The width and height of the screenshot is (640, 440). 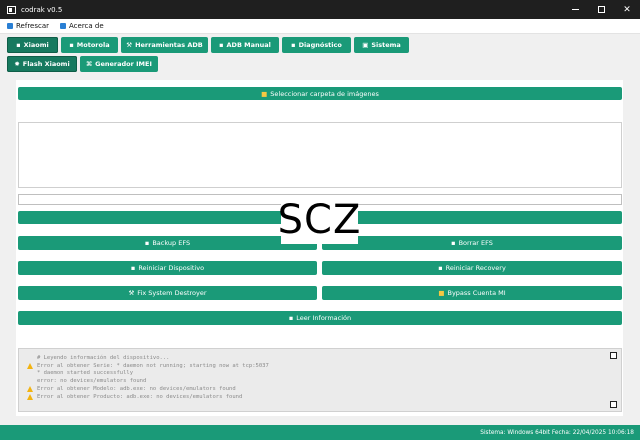 I want to click on window-controls: ✕, so click(x=601, y=9).